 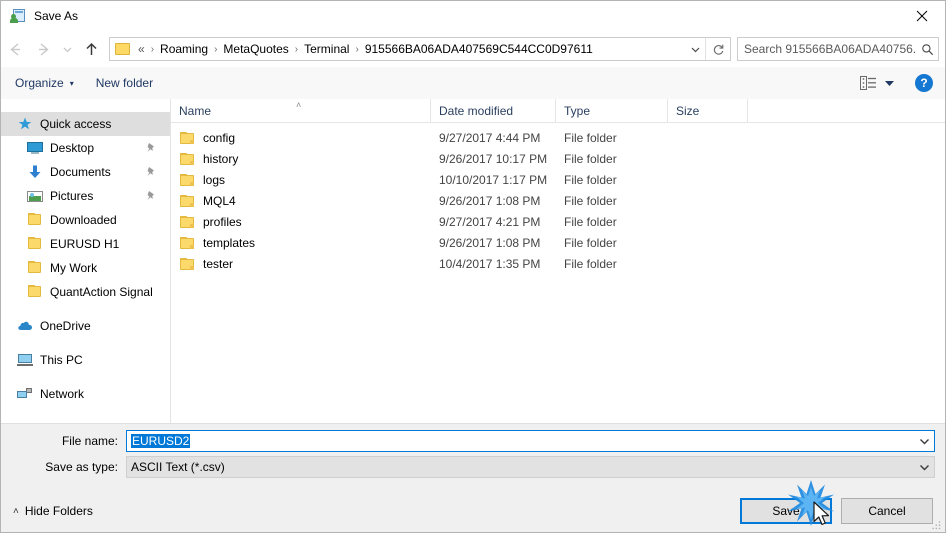 I want to click on column-header-label: Type, so click(x=577, y=110).